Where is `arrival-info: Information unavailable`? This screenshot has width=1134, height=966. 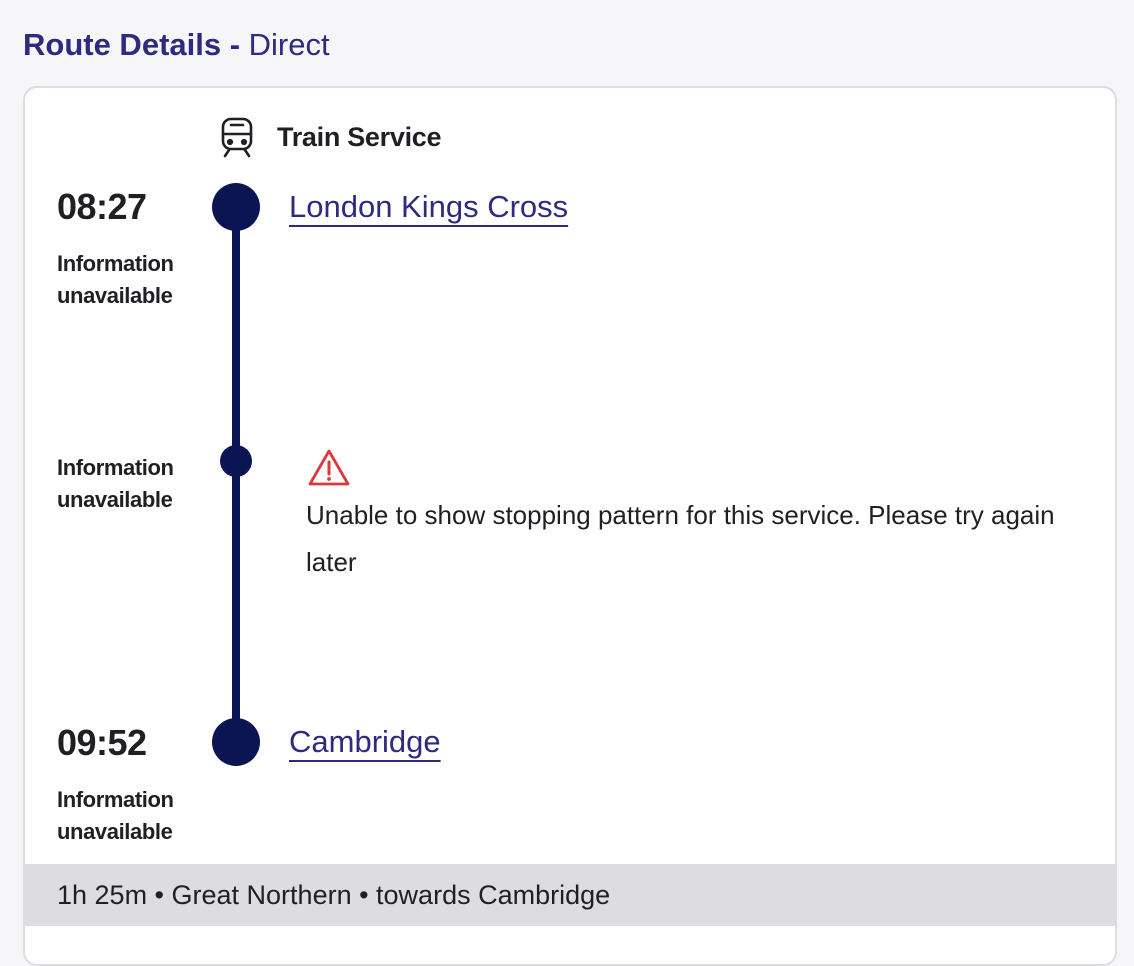
arrival-info: Information unavailable is located at coordinates (115, 815).